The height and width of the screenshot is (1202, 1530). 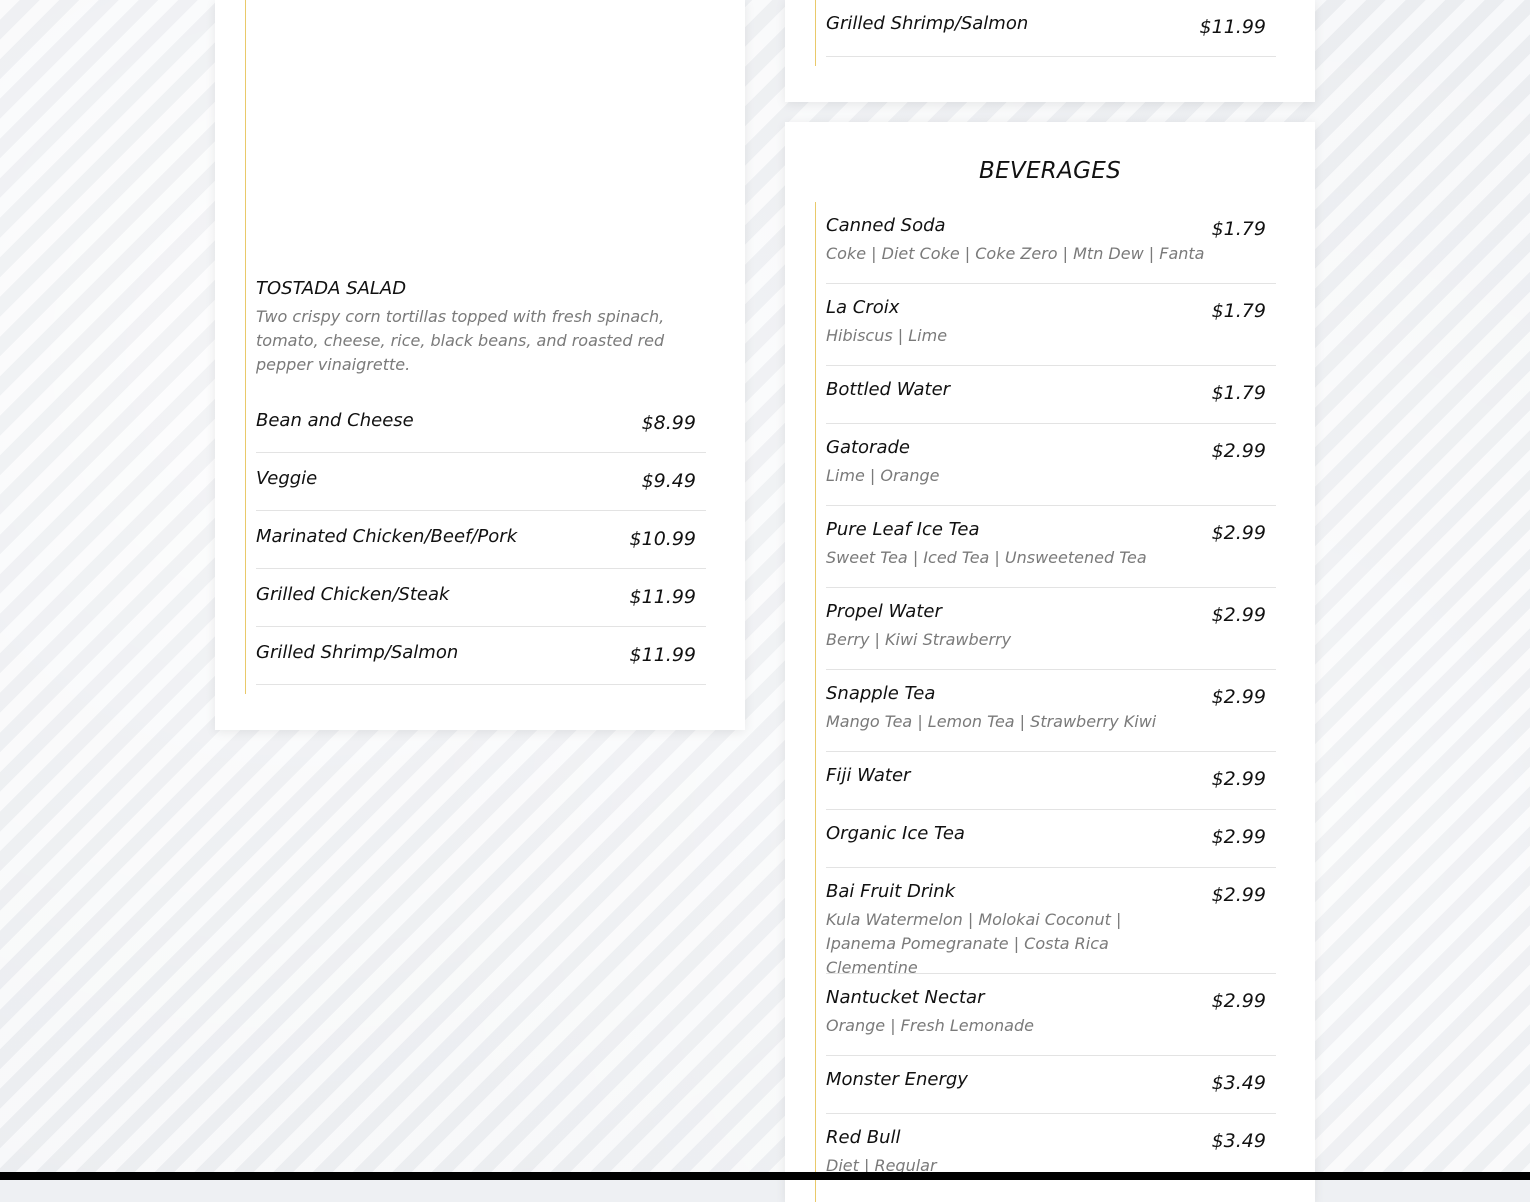 What do you see at coordinates (986, 557) in the screenshot?
I see `menu-item-description: Sweet Tea | Iced Tea | Unsweetened Tea` at bounding box center [986, 557].